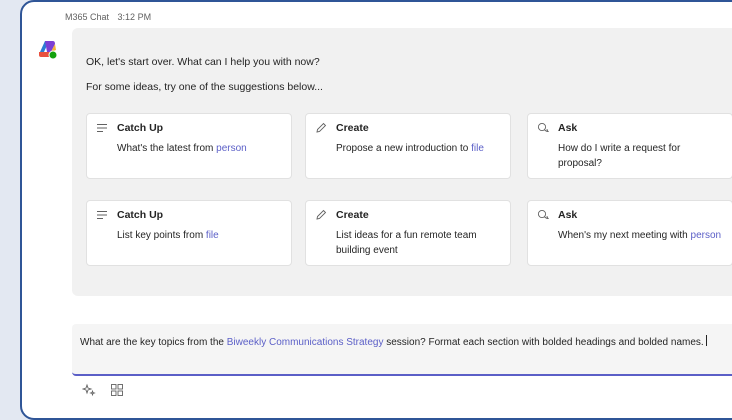  I want to click on message-time: 3:12 PM, so click(134, 17).